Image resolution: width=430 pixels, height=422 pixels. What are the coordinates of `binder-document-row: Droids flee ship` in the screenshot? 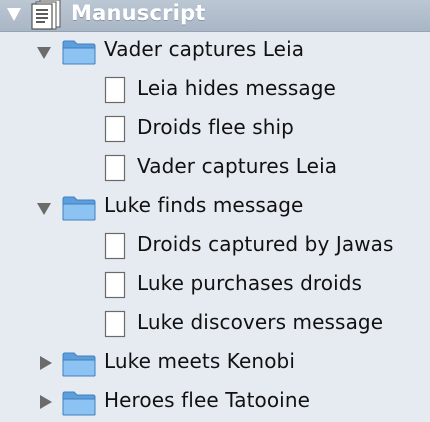 It's located at (215, 129).